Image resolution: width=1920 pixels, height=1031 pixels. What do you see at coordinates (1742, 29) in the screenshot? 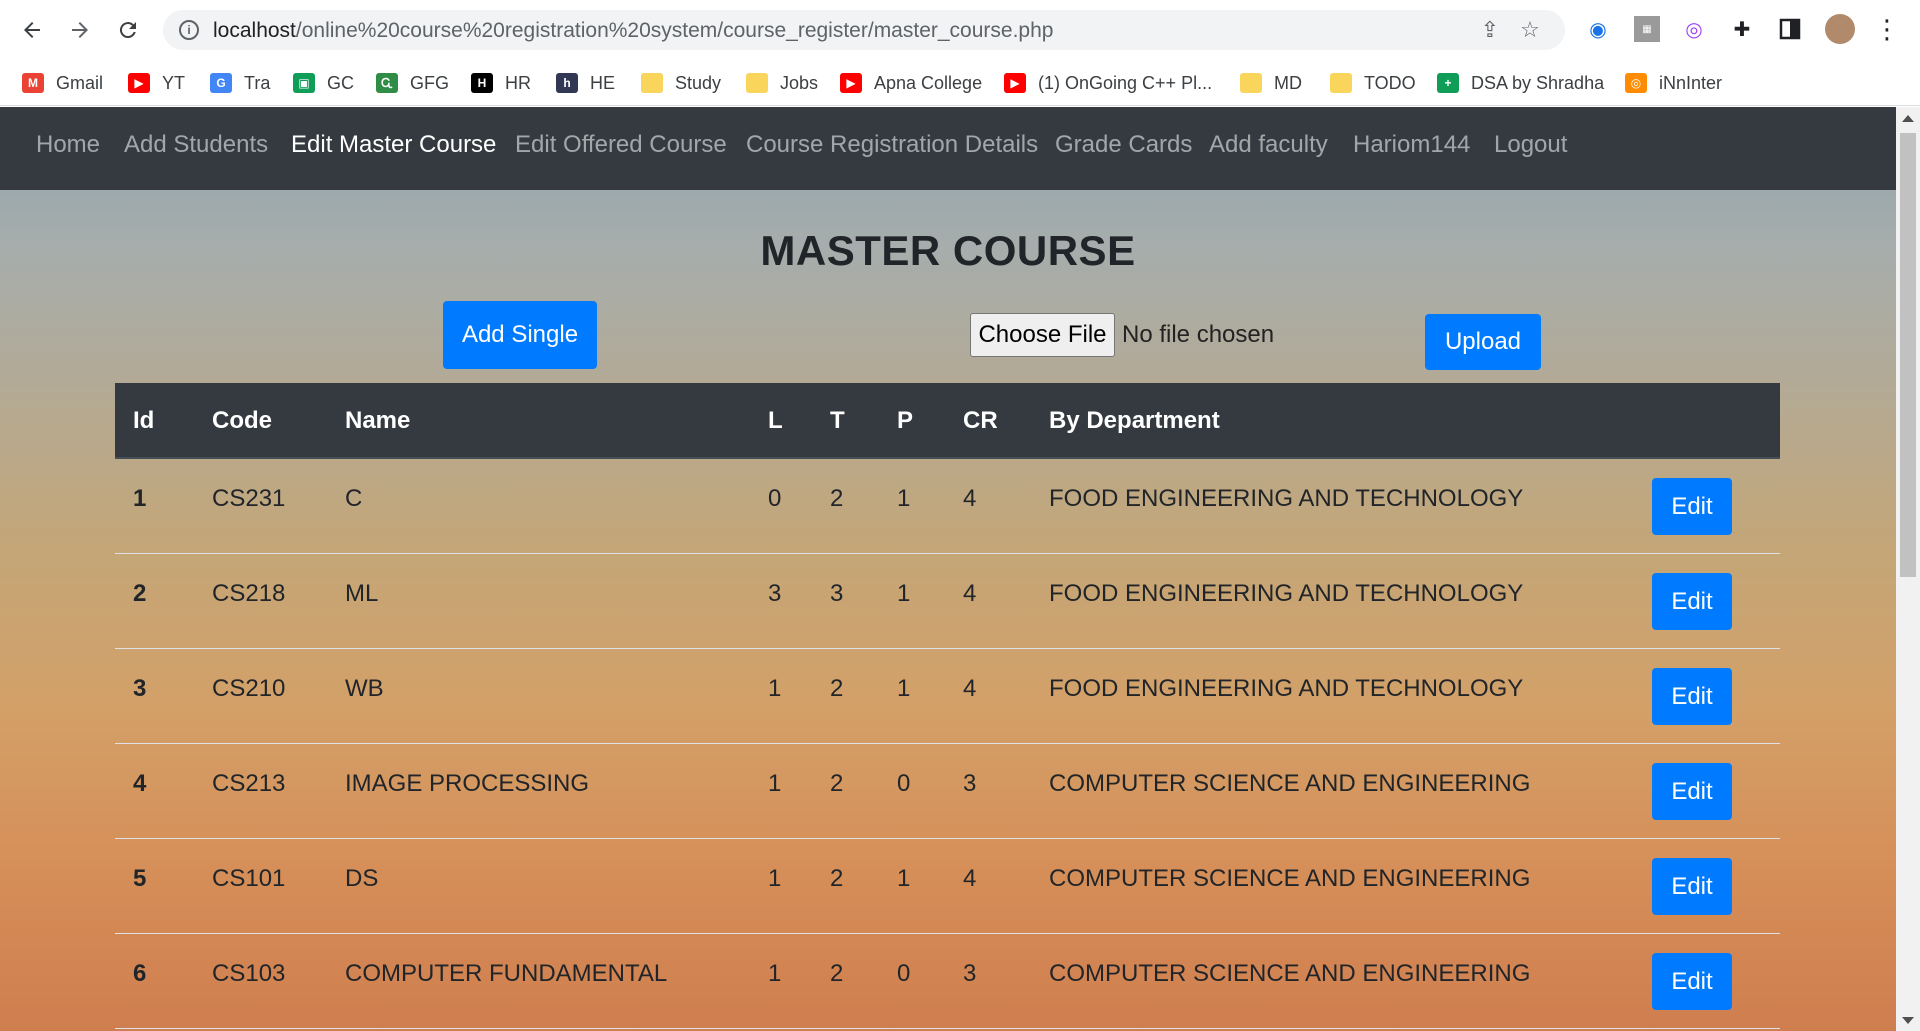
I see `extensions-puzzle-icon: ✚` at bounding box center [1742, 29].